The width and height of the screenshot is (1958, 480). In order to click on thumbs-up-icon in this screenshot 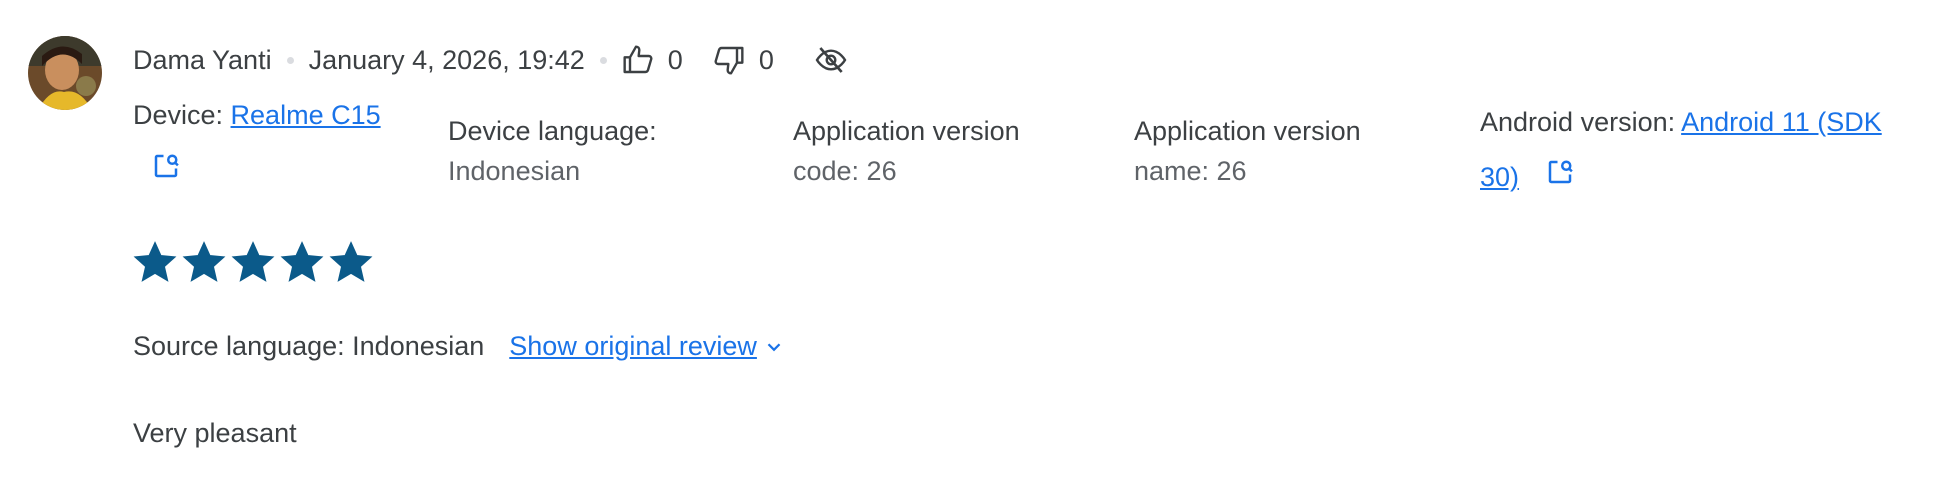, I will do `click(638, 59)`.